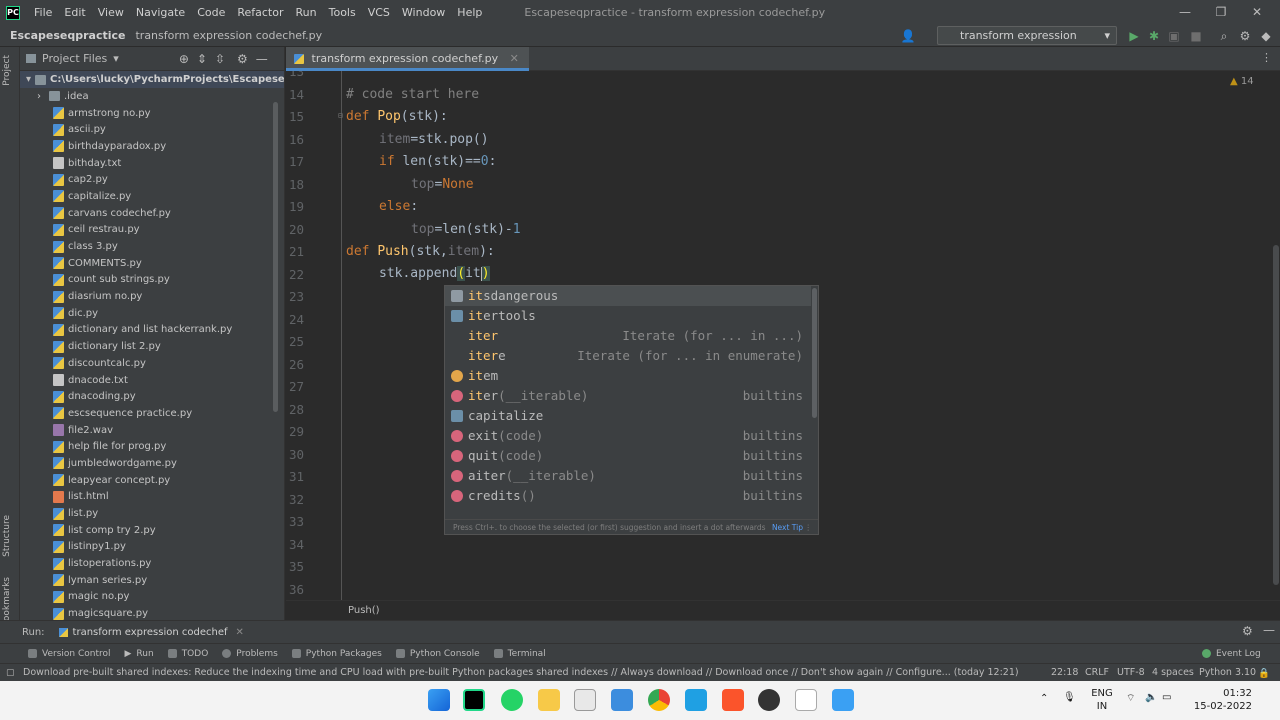  Describe the element at coordinates (342, 12) in the screenshot. I see `menu-tools: Tools` at that location.